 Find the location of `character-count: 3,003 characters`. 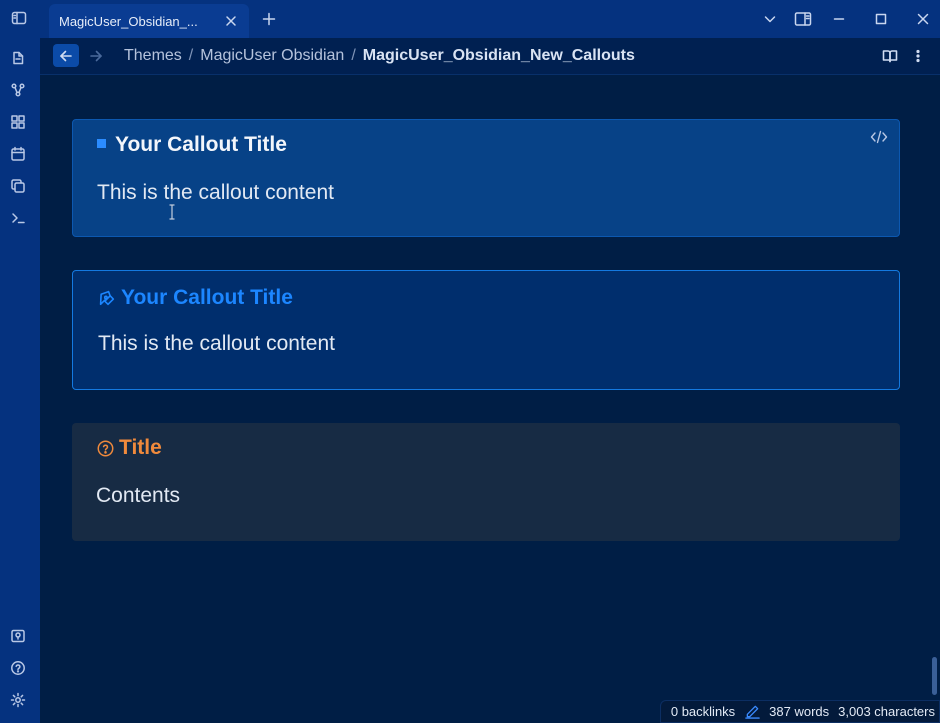

character-count: 3,003 characters is located at coordinates (886, 711).